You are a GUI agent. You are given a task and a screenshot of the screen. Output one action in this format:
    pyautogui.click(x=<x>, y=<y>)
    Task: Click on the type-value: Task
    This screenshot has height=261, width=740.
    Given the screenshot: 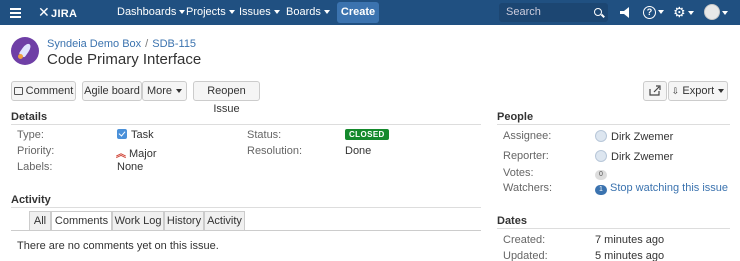 What is the action you would take?
    pyautogui.click(x=135, y=135)
    